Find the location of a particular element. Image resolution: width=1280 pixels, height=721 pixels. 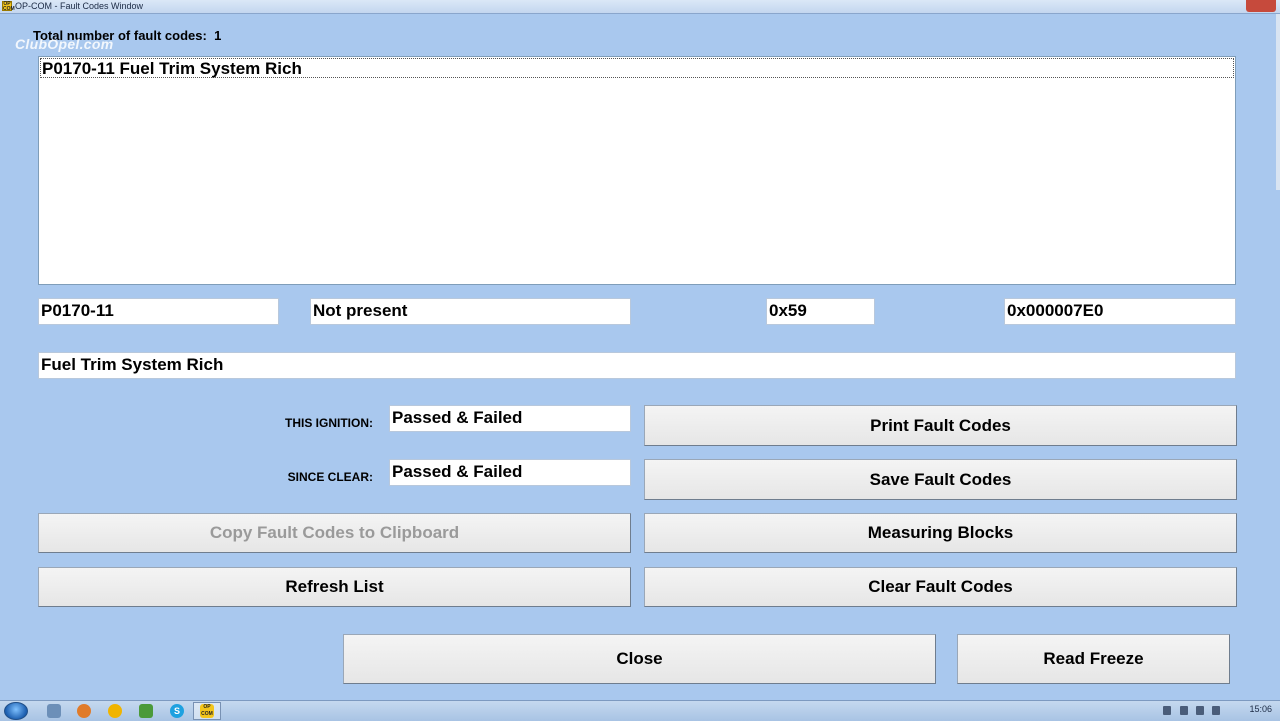

start-button is located at coordinates (16, 711).